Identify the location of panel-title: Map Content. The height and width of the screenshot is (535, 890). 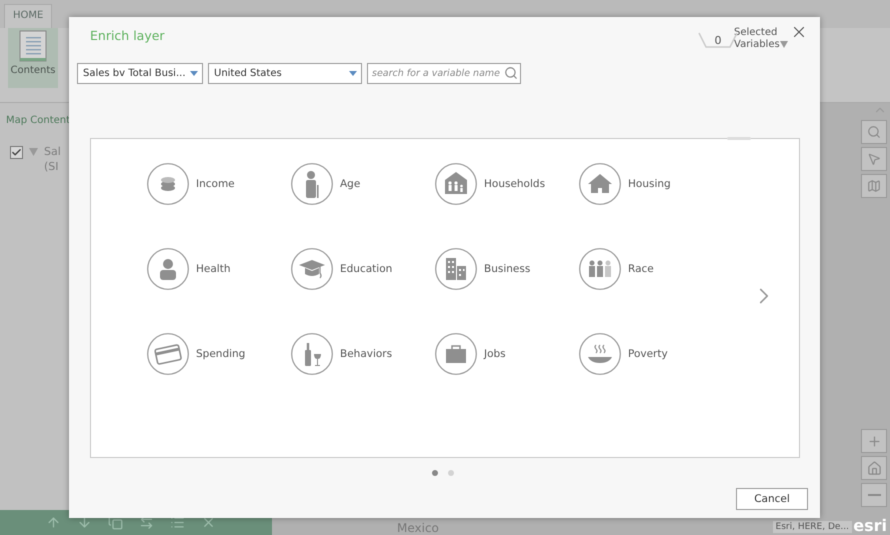
(38, 120).